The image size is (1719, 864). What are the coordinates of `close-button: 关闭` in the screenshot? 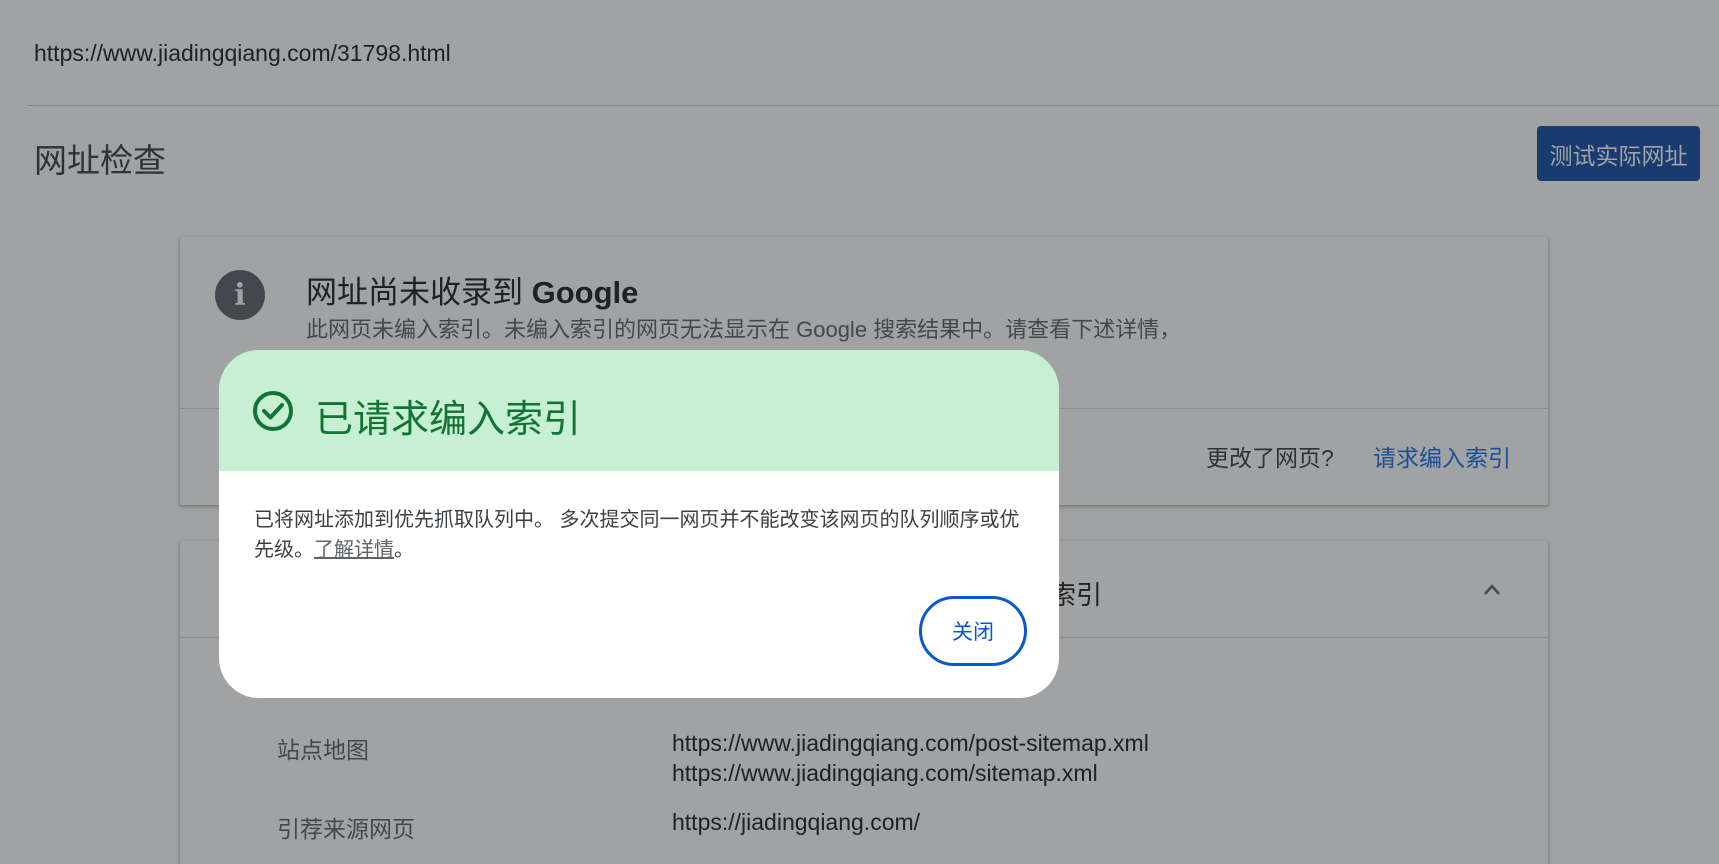 It's located at (973, 631).